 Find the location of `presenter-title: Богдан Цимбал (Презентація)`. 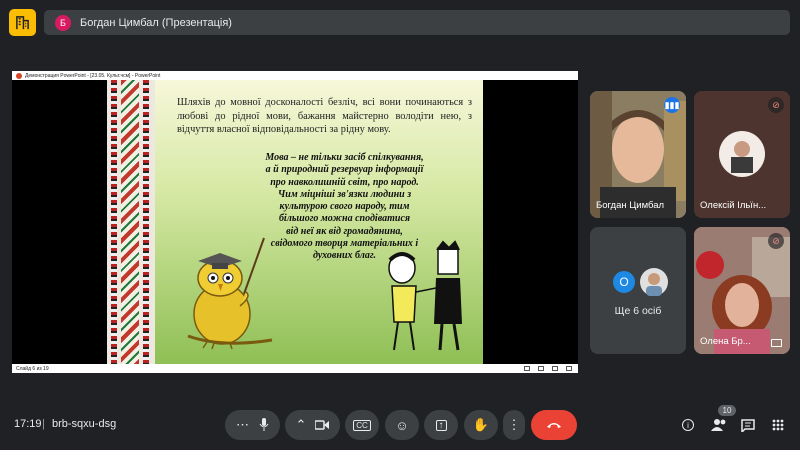

presenter-title: Богдан Цимбал (Презентація) is located at coordinates (156, 22).